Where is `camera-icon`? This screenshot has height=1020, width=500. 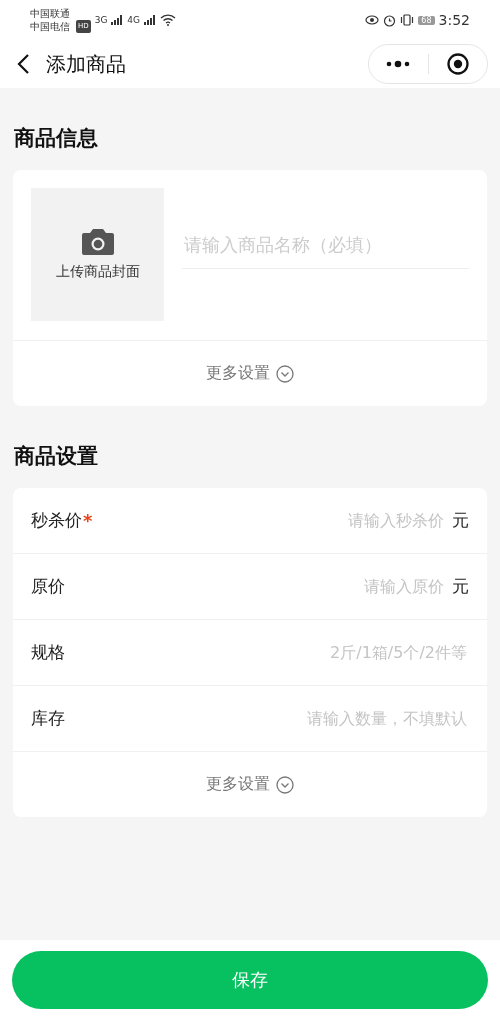 camera-icon is located at coordinates (97, 241).